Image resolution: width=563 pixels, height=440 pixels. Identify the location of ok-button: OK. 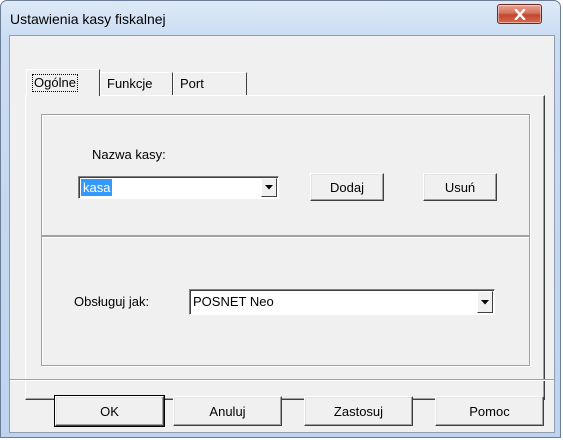
(109, 411).